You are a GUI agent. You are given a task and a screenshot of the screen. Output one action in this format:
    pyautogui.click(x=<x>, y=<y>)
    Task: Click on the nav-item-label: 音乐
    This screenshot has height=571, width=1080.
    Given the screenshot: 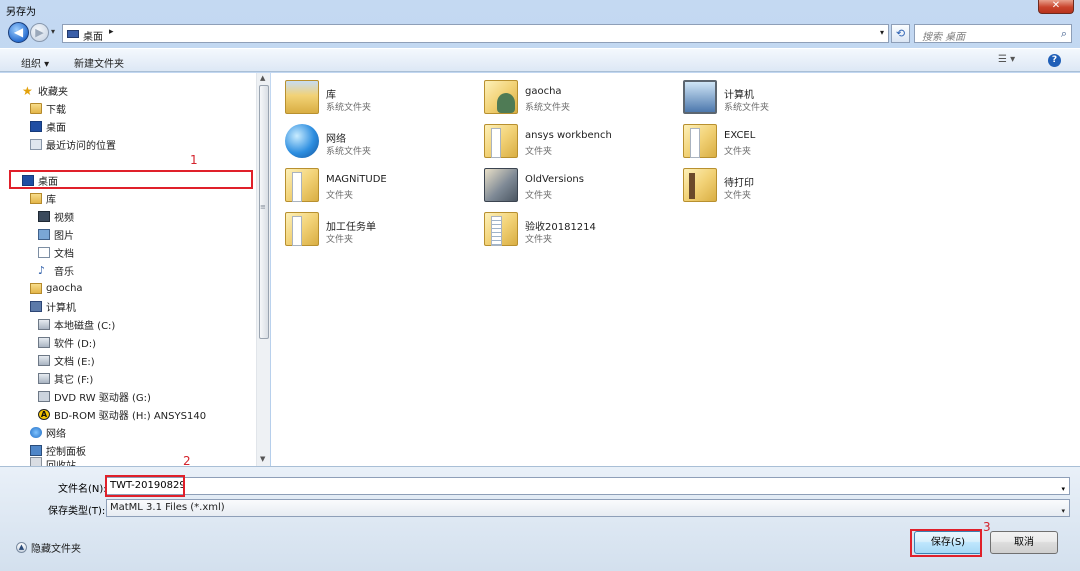 What is the action you would take?
    pyautogui.click(x=64, y=272)
    